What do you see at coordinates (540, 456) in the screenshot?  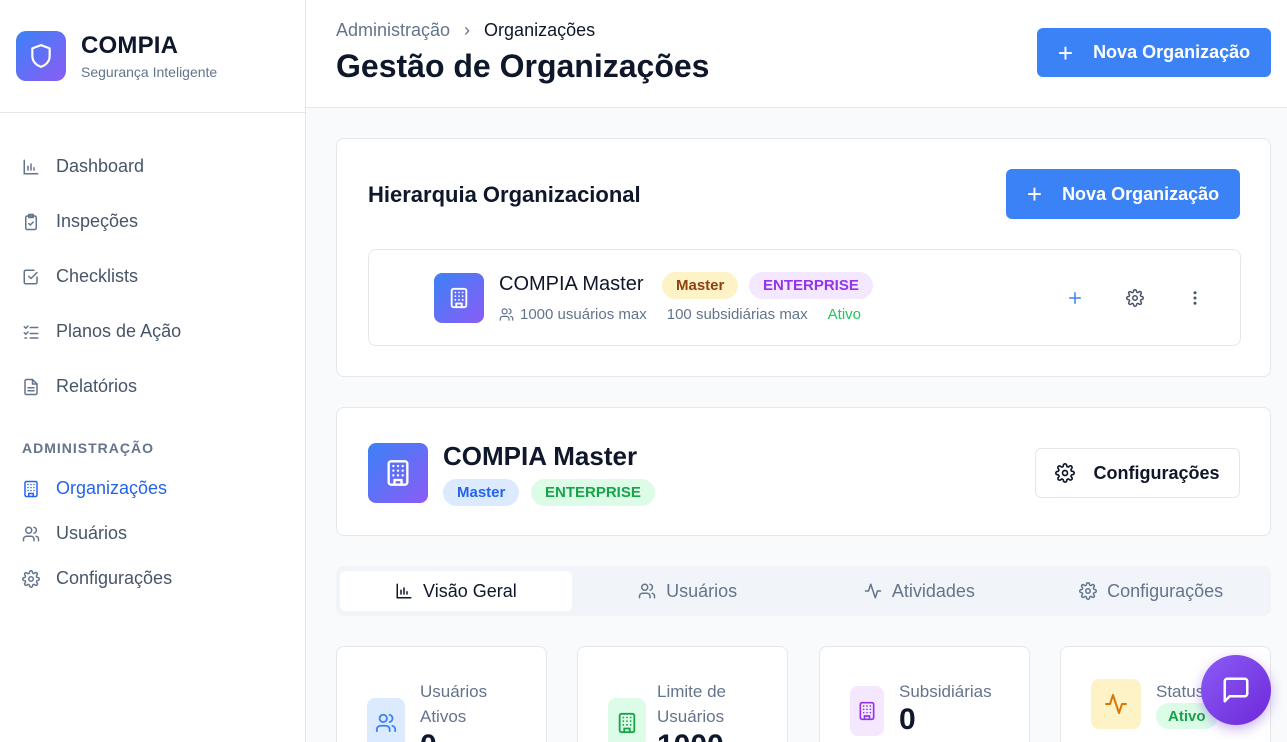 I see `org-detail-name: COMPIA Master` at bounding box center [540, 456].